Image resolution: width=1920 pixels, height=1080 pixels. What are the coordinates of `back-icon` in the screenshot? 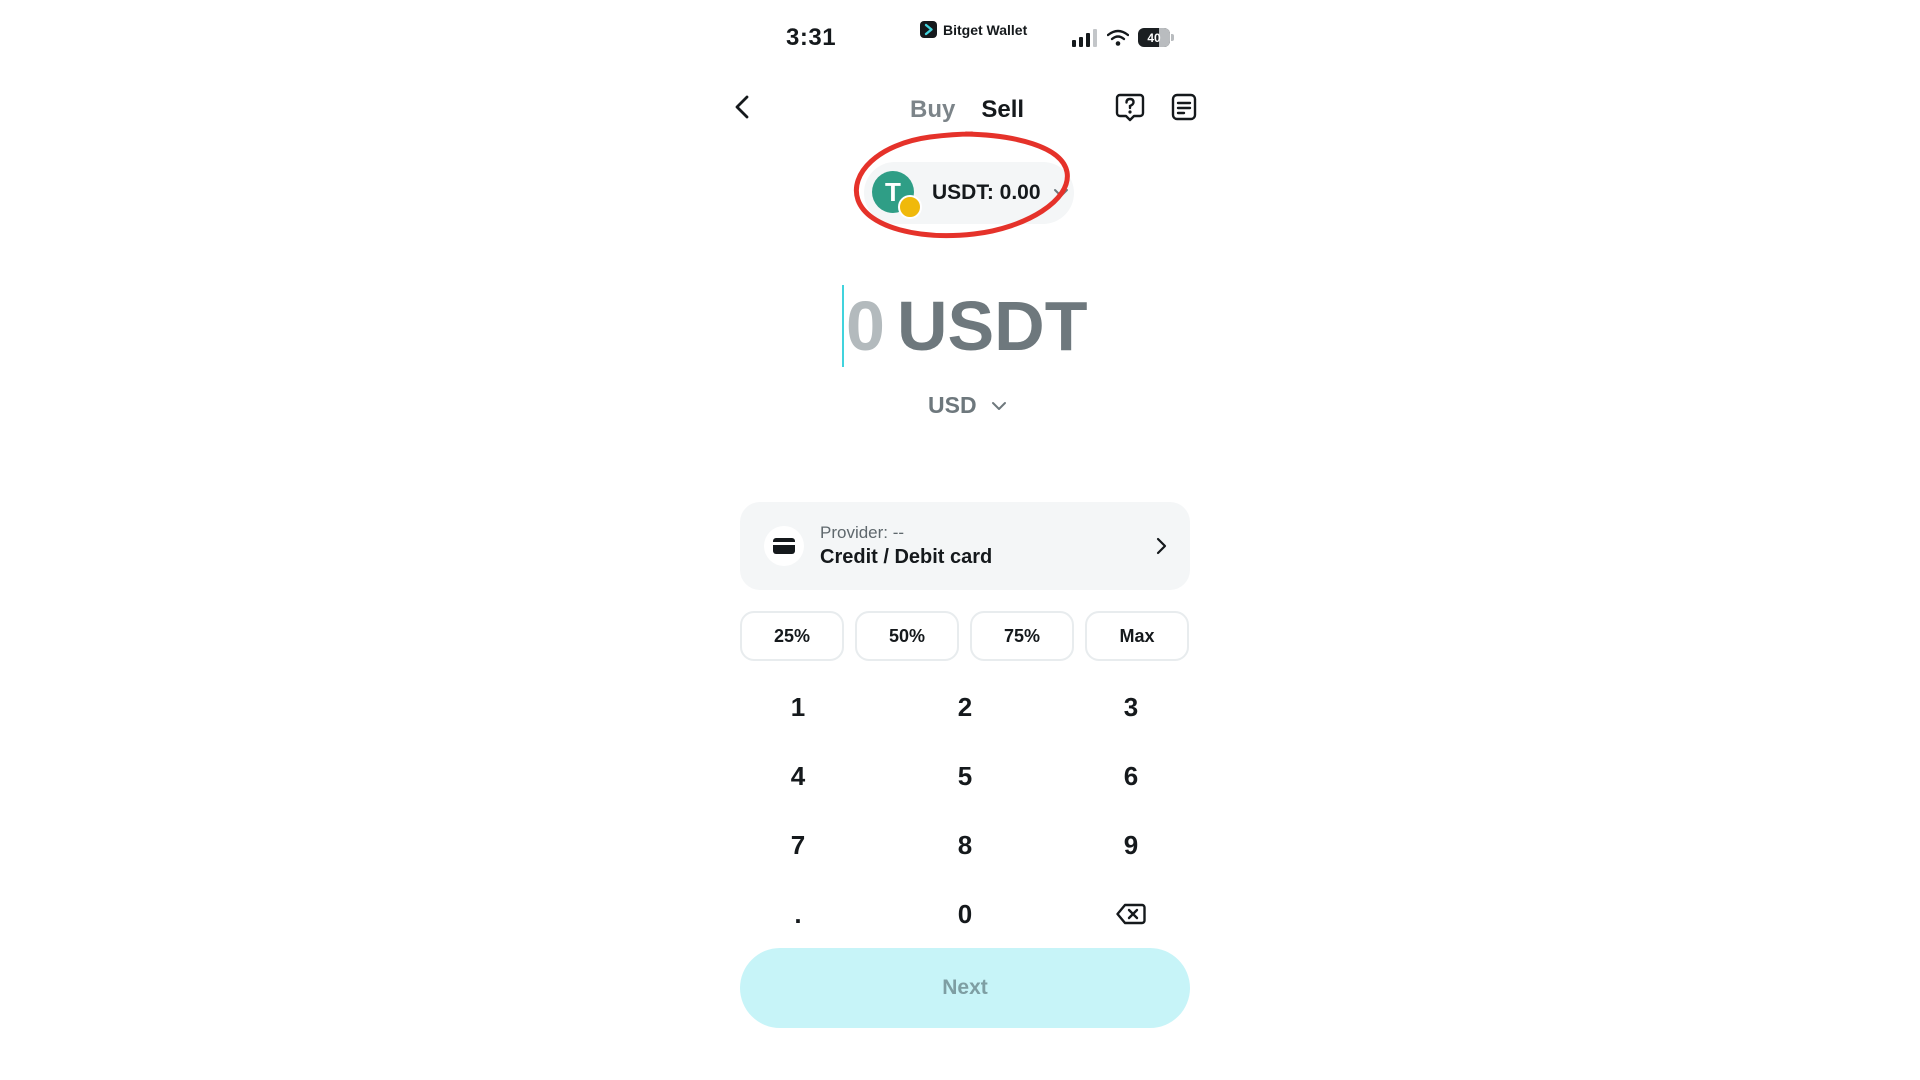 It's located at (743, 107).